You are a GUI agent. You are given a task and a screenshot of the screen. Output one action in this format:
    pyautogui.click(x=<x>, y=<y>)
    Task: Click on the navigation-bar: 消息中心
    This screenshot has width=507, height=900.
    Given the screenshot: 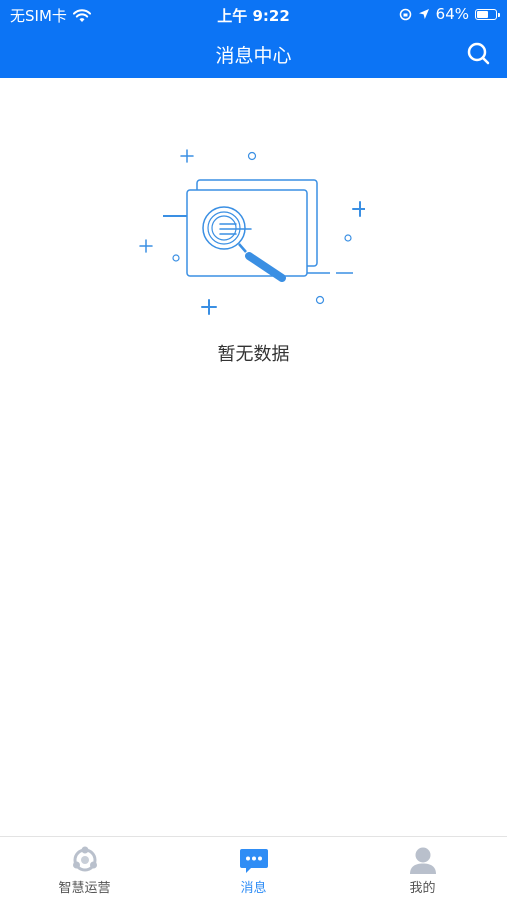 What is the action you would take?
    pyautogui.click(x=253, y=54)
    